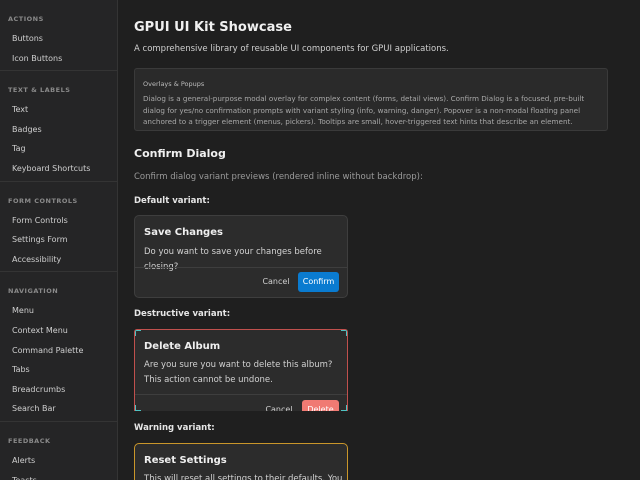 This screenshot has width=640, height=480. I want to click on sidebar-item-keyboard-shortcuts: Keyboard Shortcuts, so click(58, 169).